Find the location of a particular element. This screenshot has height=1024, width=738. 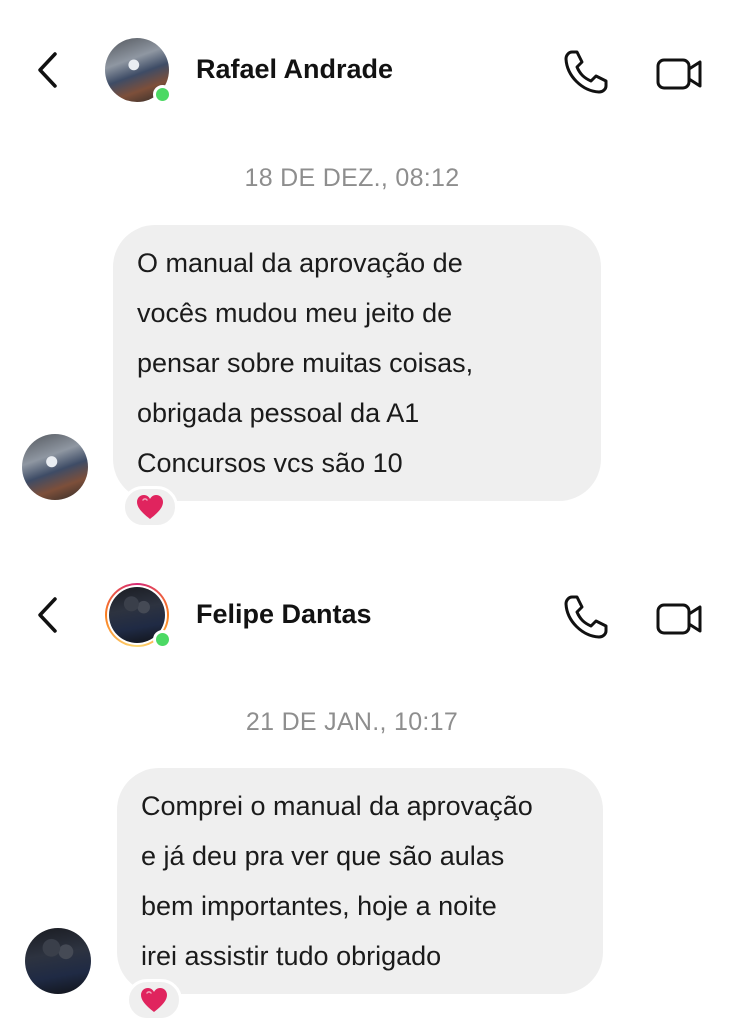

message-line: Concursos vcs são 10 is located at coordinates (270, 463).